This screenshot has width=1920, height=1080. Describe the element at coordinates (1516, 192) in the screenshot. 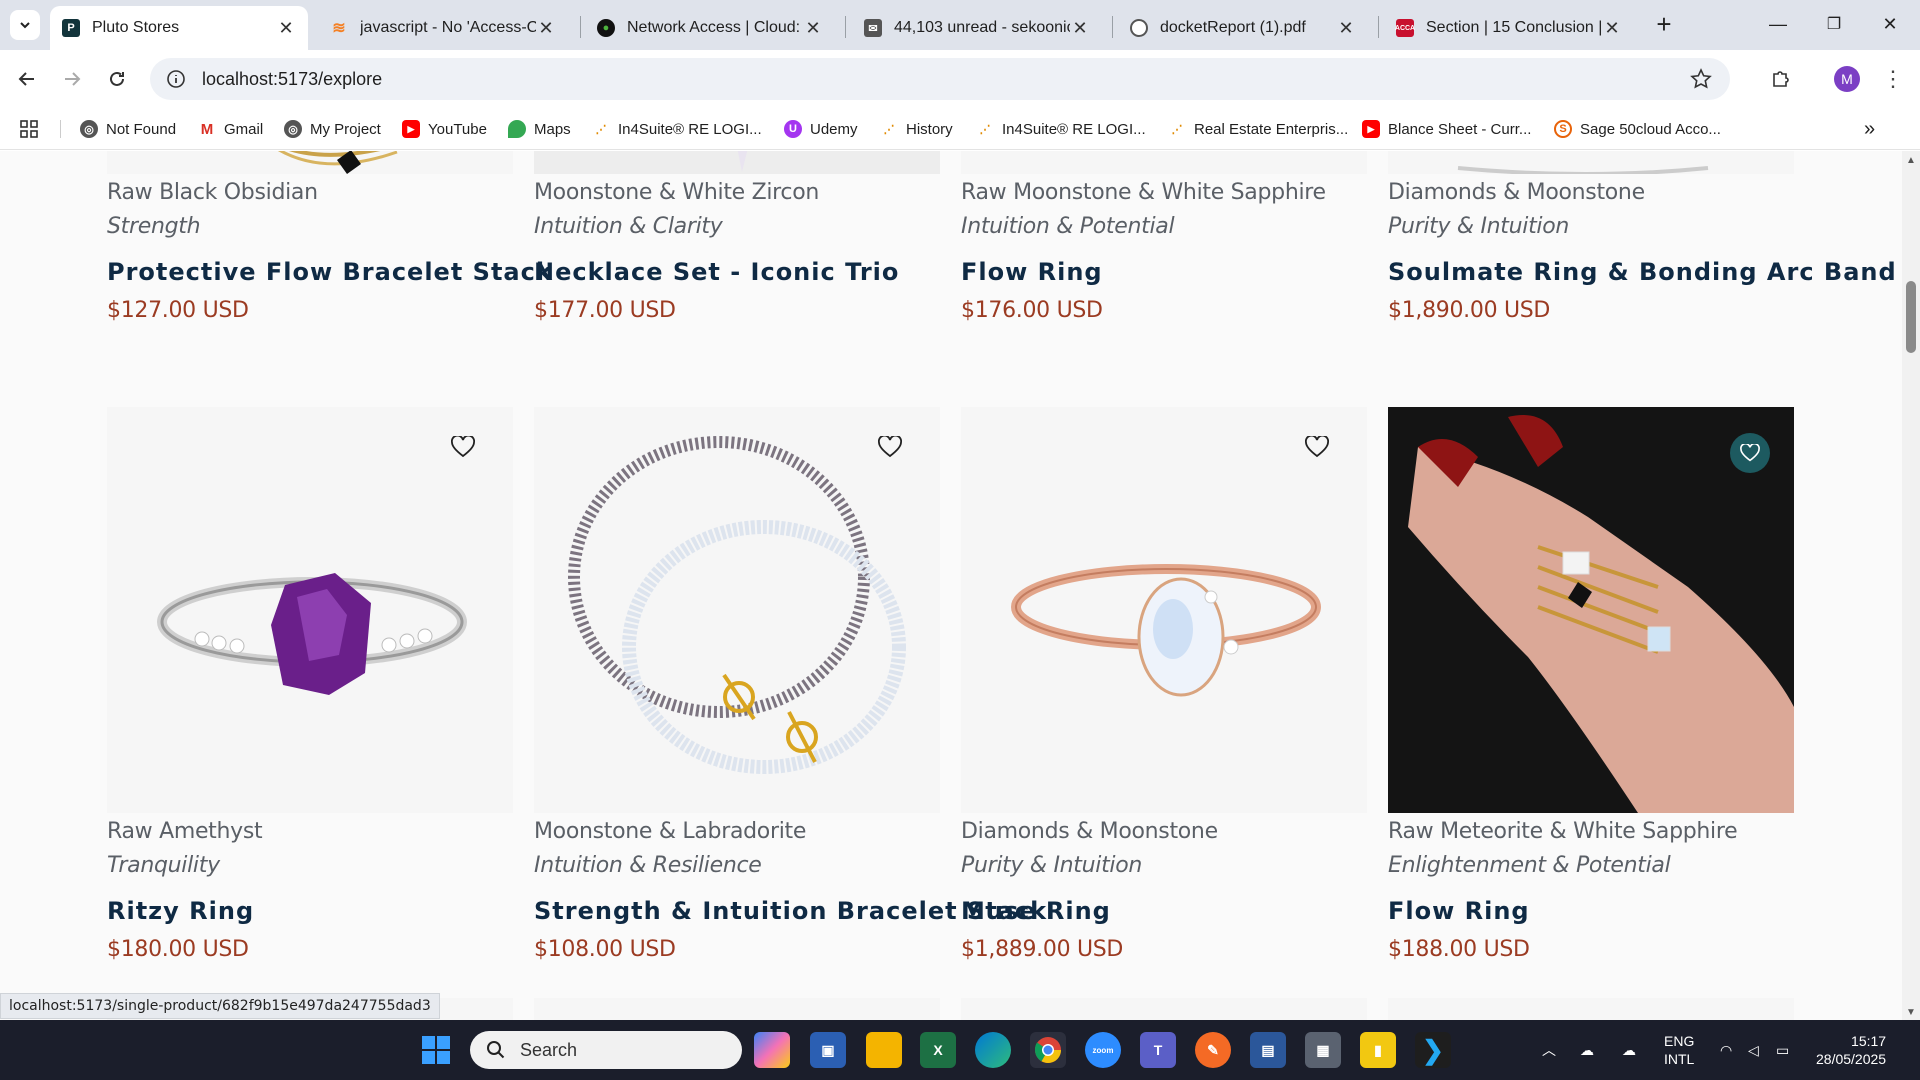

I see `product-stone: Diamonds & Moonstone` at that location.